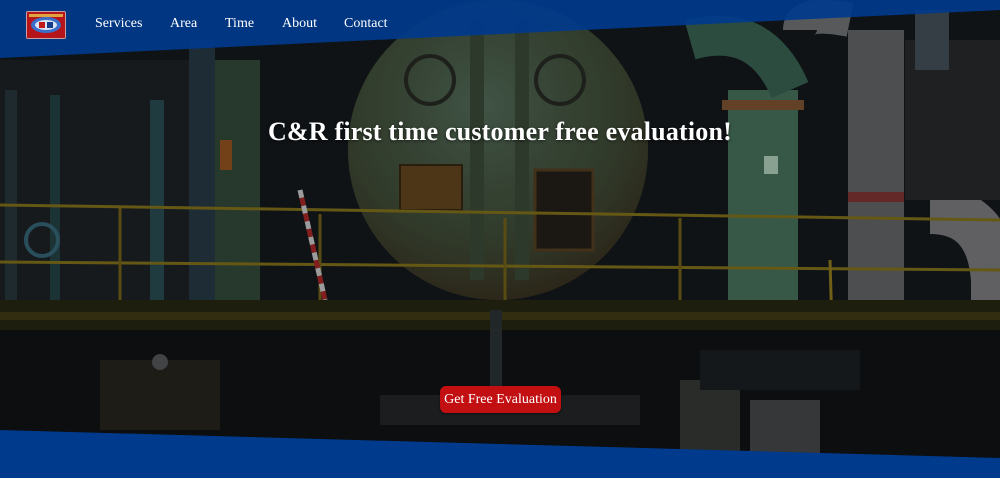 The height and width of the screenshot is (478, 1000). I want to click on company-logo, so click(46, 25).